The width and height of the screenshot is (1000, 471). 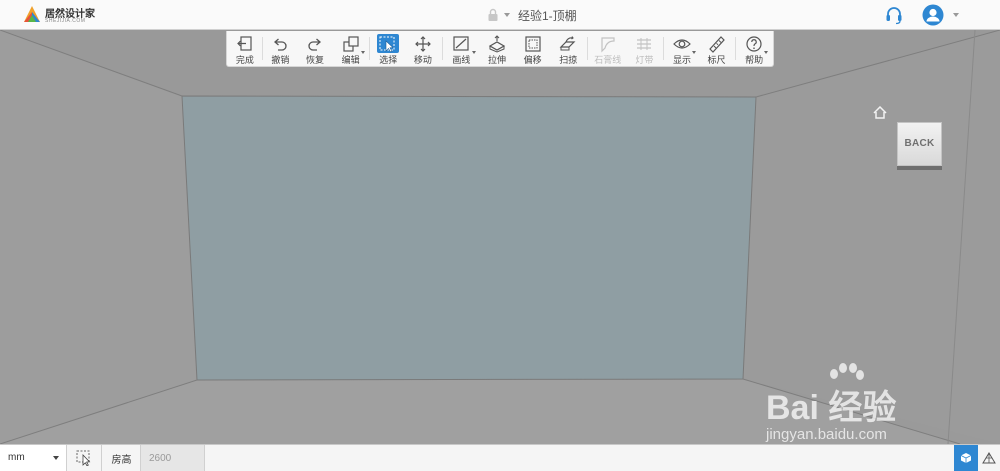 What do you see at coordinates (533, 43) in the screenshot?
I see `offset-icon` at bounding box center [533, 43].